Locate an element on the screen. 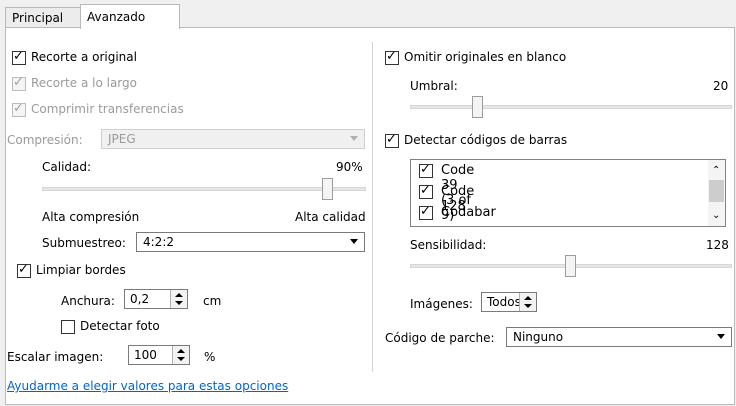  comprimir-checkbox: ✓ is located at coordinates (19, 109).